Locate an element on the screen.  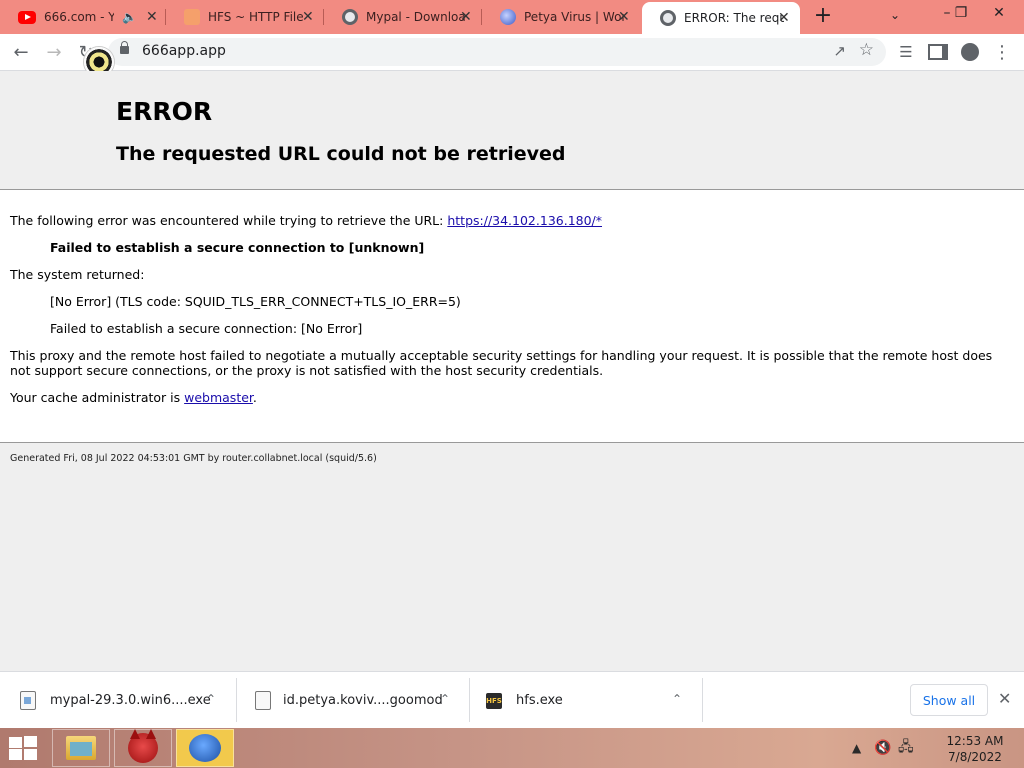
menu-kebab-icon: ⋮ is located at coordinates (1002, 52).